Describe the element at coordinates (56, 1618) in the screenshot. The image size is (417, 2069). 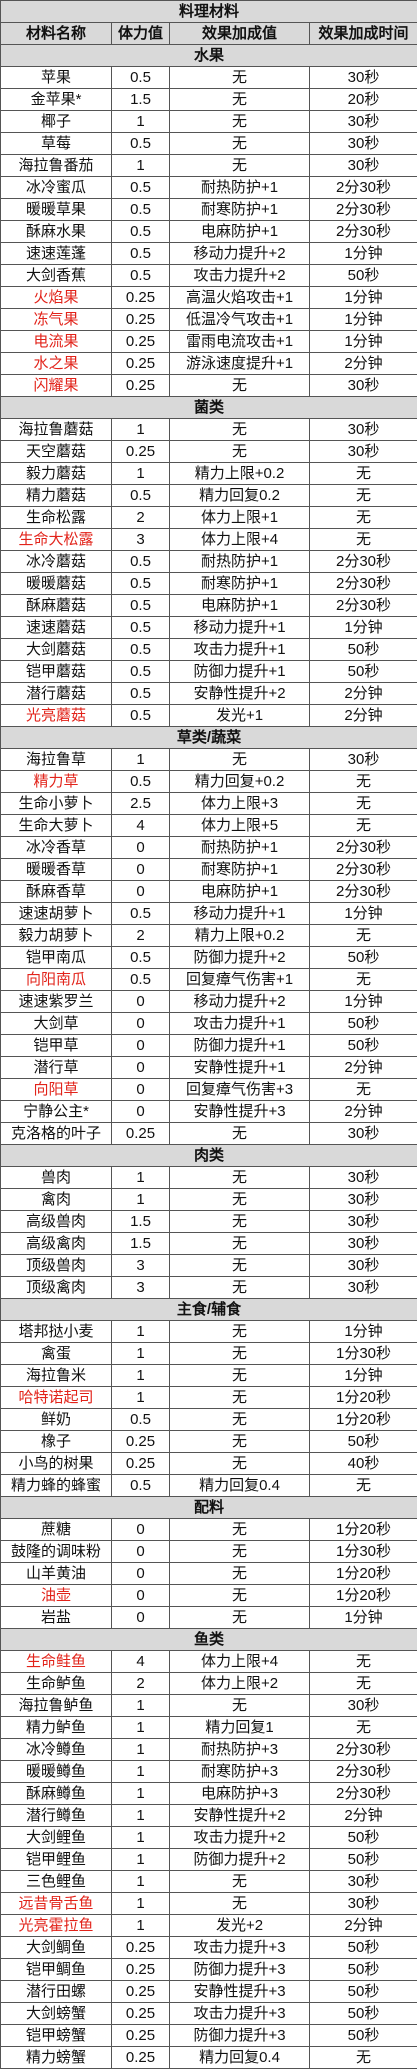
I see `ingredient-name-cell: 岩盐` at that location.